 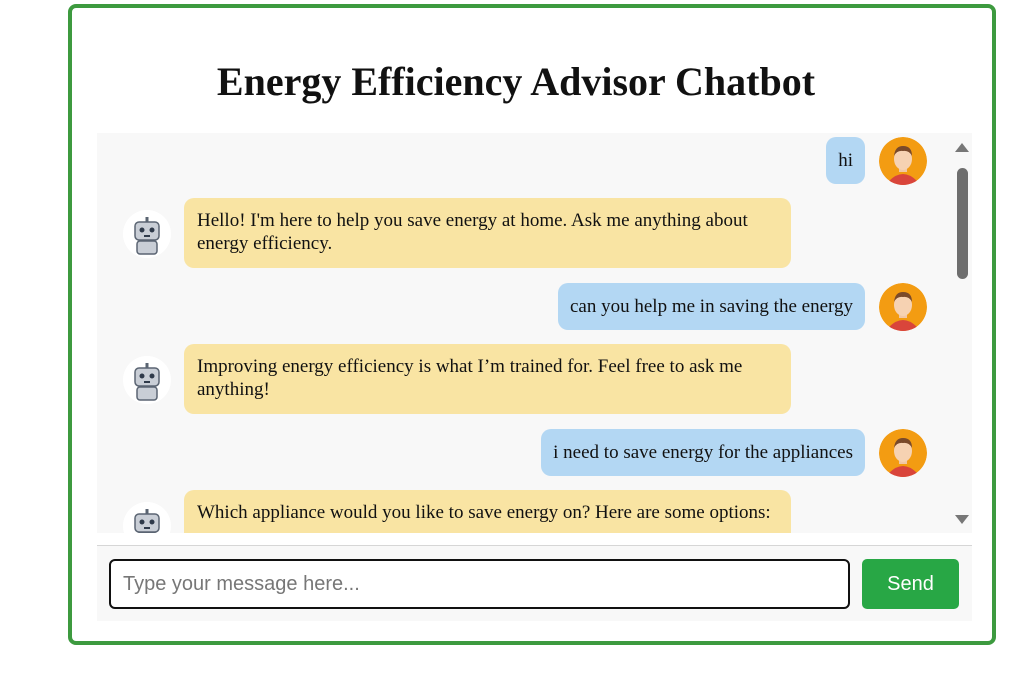 I want to click on message-input, so click(x=479, y=584).